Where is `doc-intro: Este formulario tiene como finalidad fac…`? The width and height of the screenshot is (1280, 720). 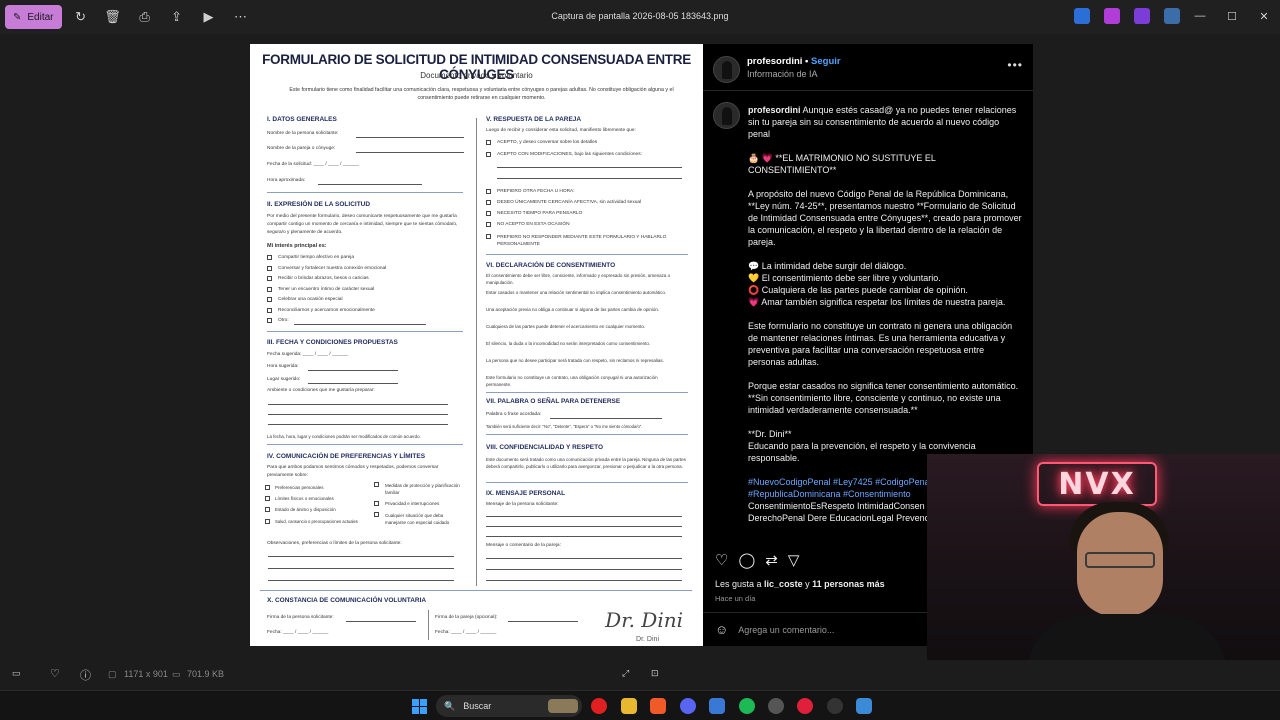 doc-intro: Este formulario tiene como finalidad fac… is located at coordinates (481, 94).